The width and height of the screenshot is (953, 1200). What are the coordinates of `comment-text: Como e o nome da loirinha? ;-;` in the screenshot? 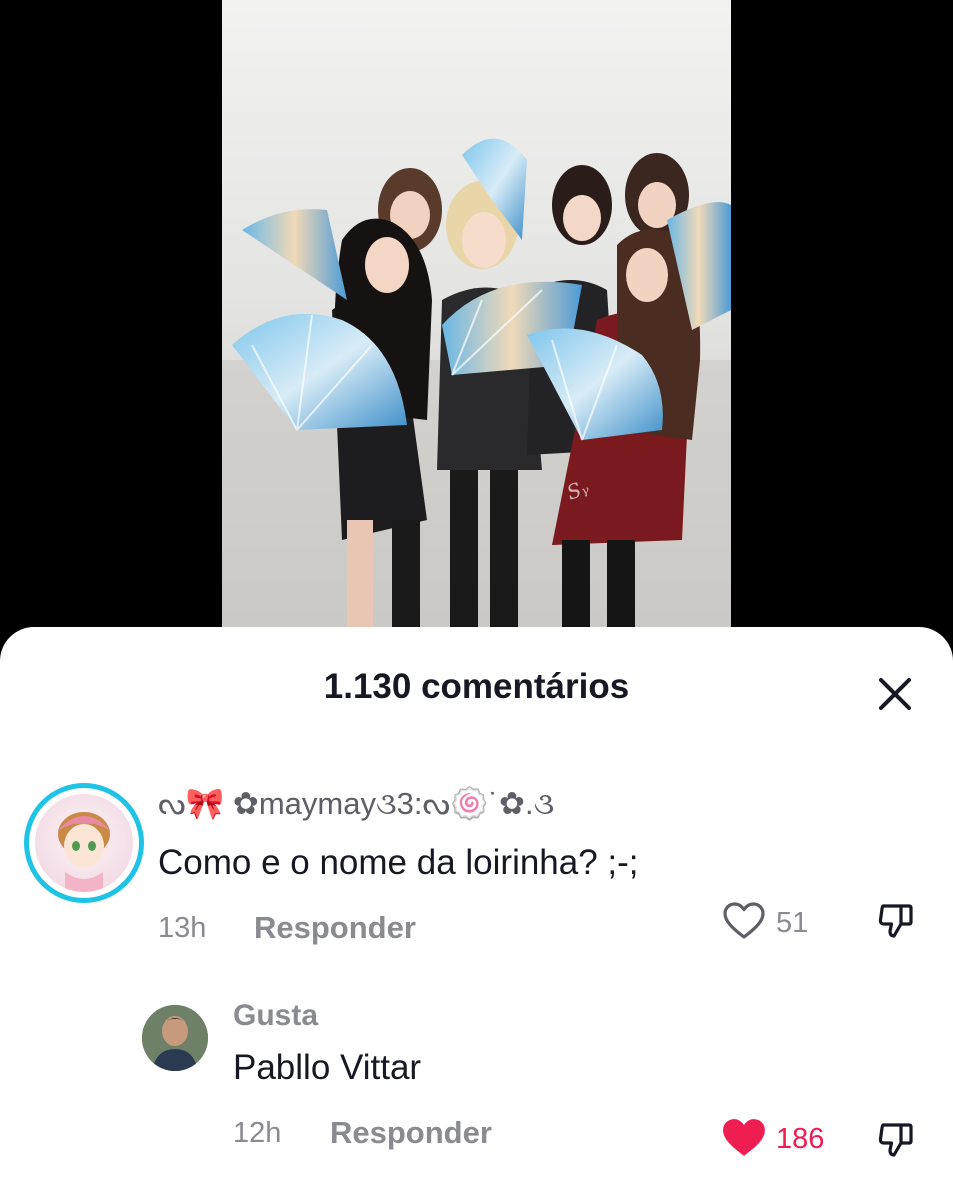 It's located at (398, 862).